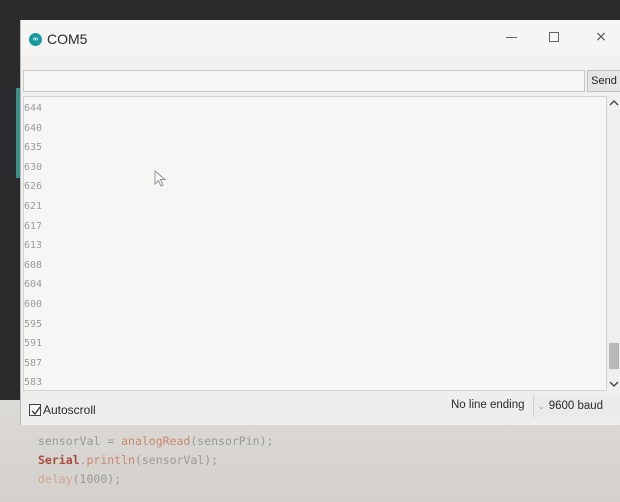 This screenshot has height=502, width=620. Describe the element at coordinates (304, 81) in the screenshot. I see `serial-input` at that location.